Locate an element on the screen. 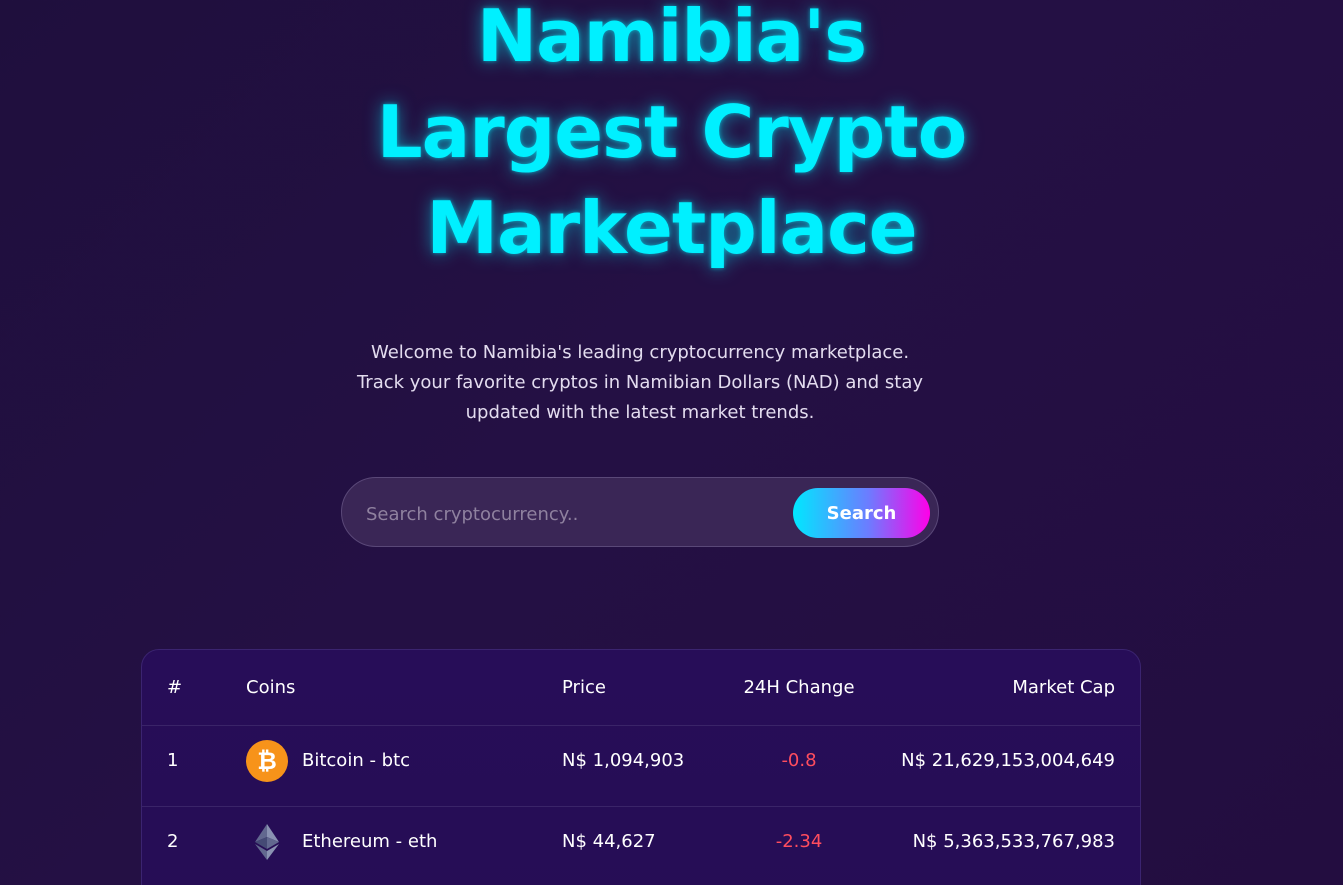 The image size is (1343, 885). row-rank: 2 is located at coordinates (173, 841).